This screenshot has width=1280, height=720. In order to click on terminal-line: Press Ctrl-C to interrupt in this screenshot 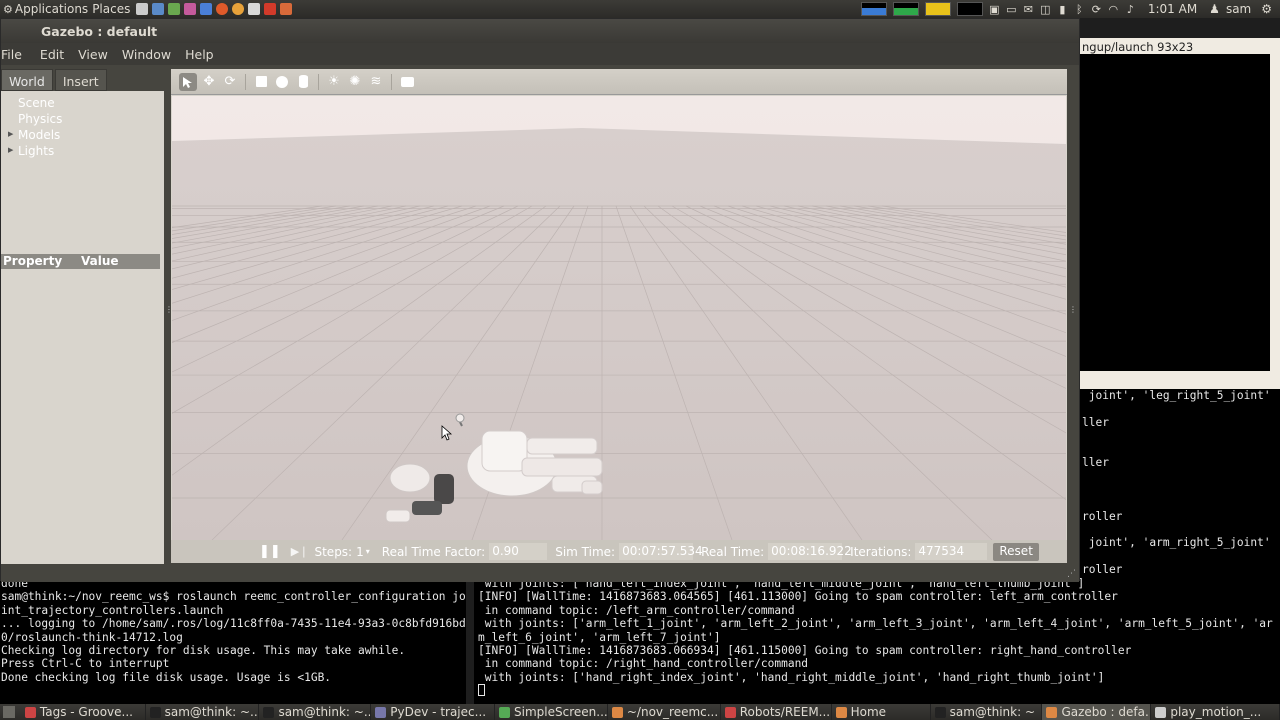, I will do `click(85, 664)`.